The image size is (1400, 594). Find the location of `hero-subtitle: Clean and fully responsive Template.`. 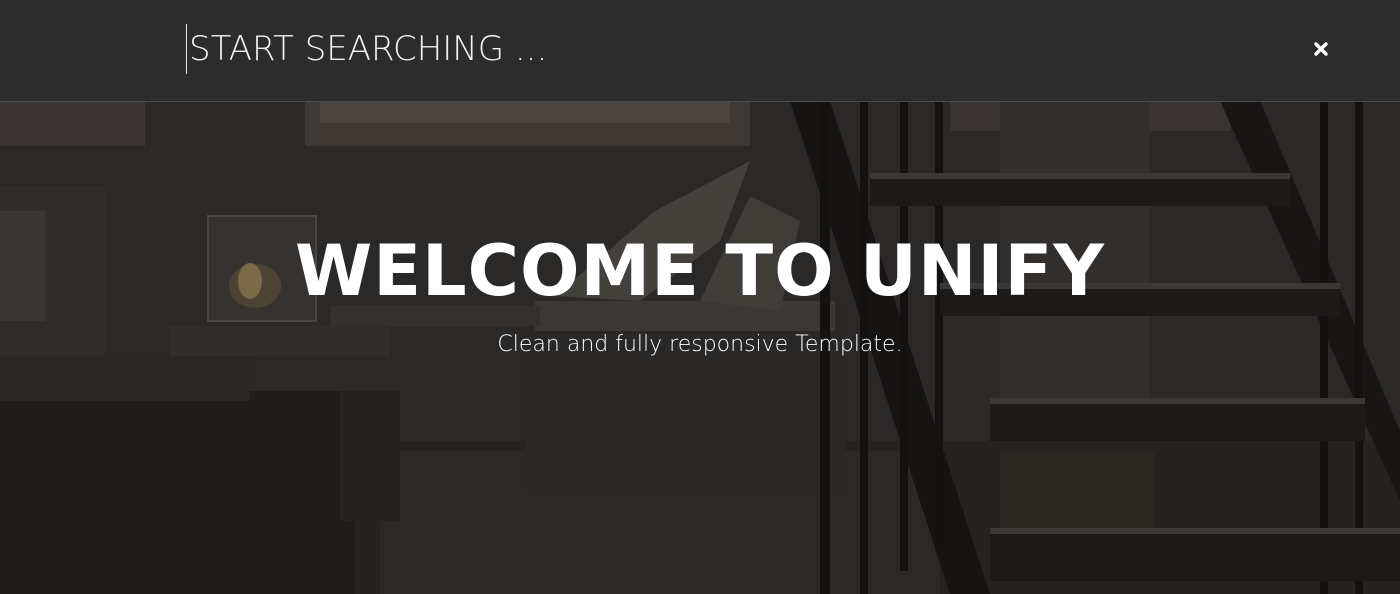

hero-subtitle: Clean and fully responsive Template. is located at coordinates (700, 344).